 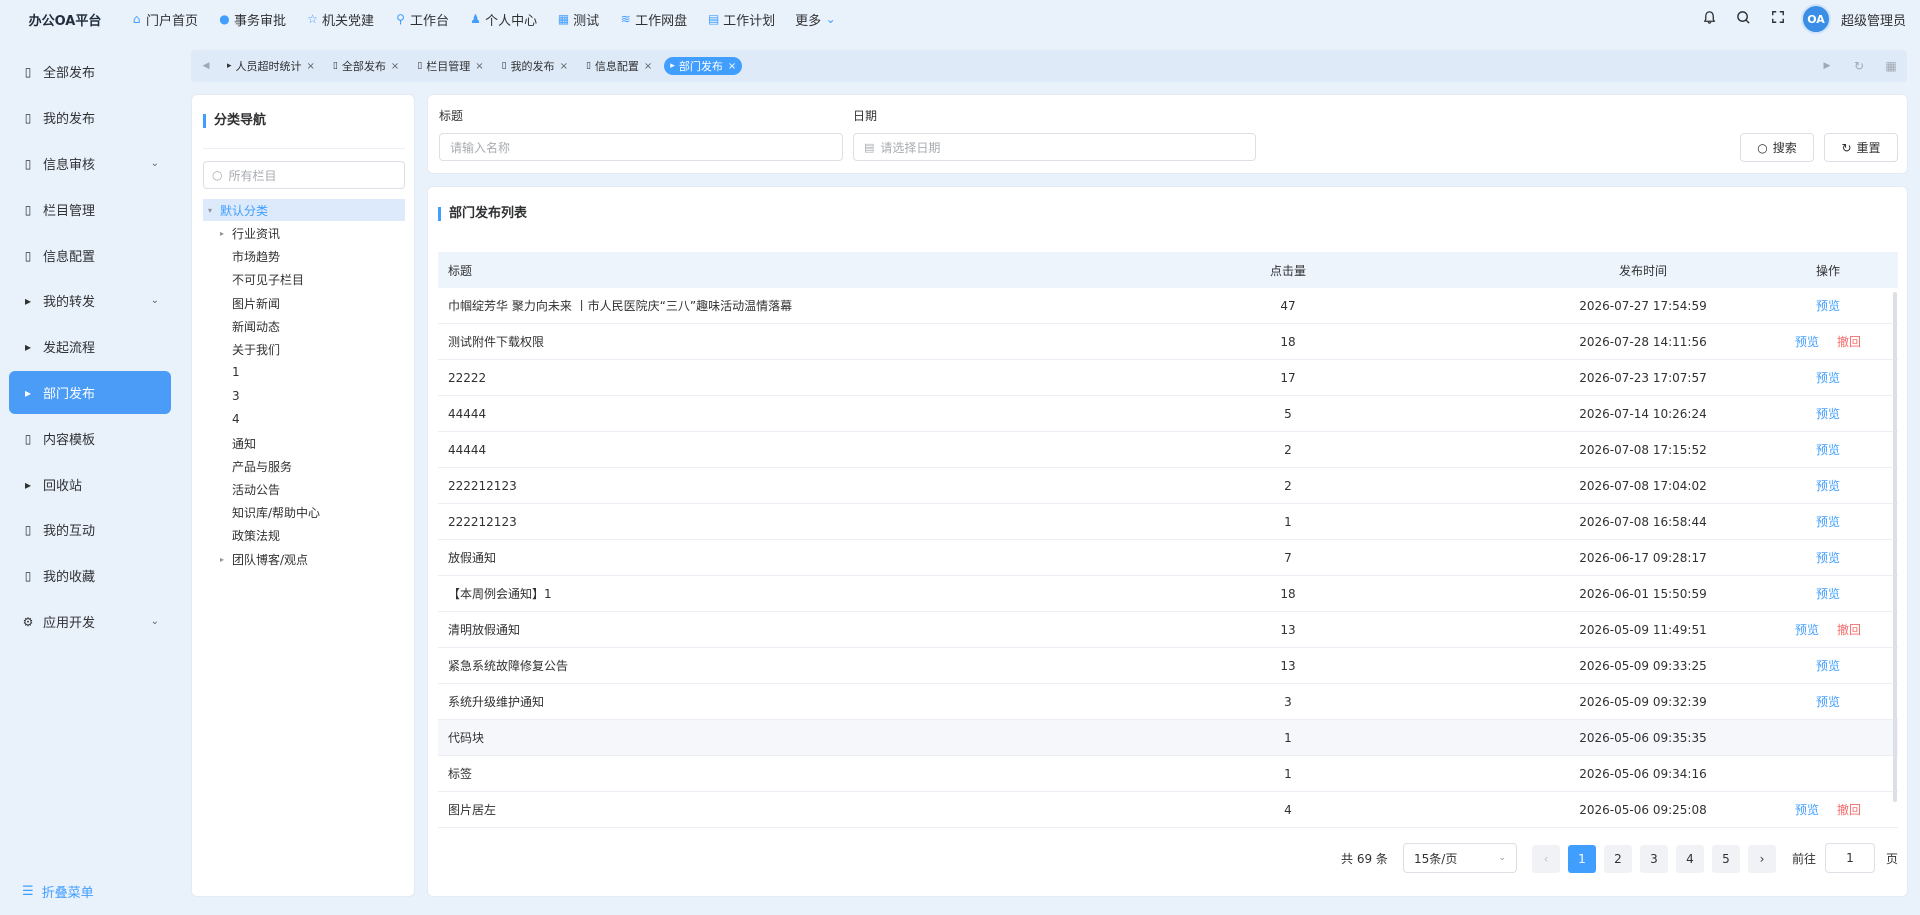 I want to click on table-row: 清明放假通知 13 2026-05-09 11:49:51 预览 撤回, so click(x=1168, y=630).